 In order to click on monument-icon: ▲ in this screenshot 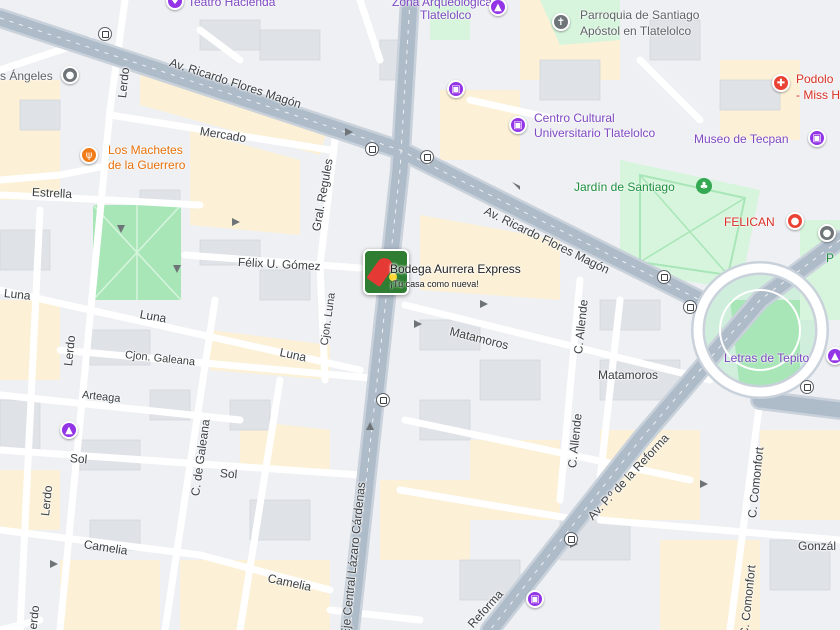, I will do `click(833, 356)`.